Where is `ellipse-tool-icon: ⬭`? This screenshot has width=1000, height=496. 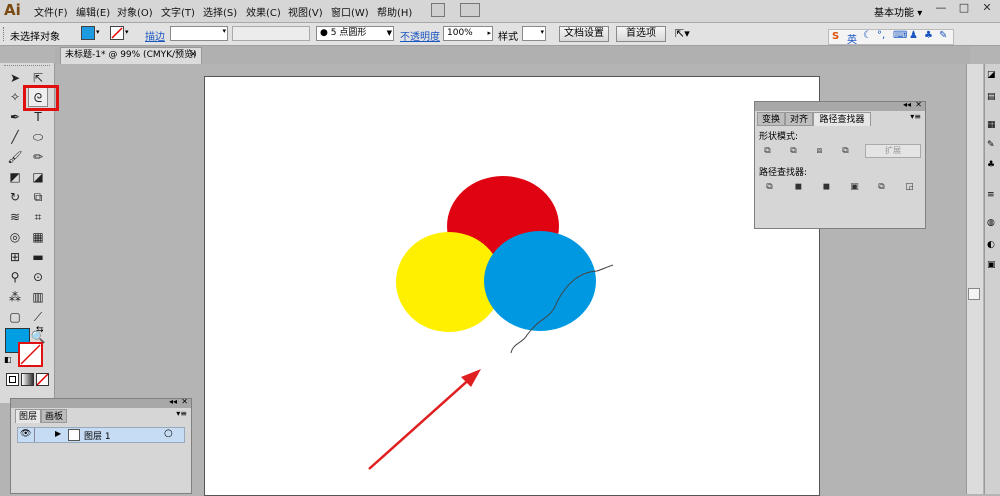
ellipse-tool-icon: ⬭ is located at coordinates (38, 137).